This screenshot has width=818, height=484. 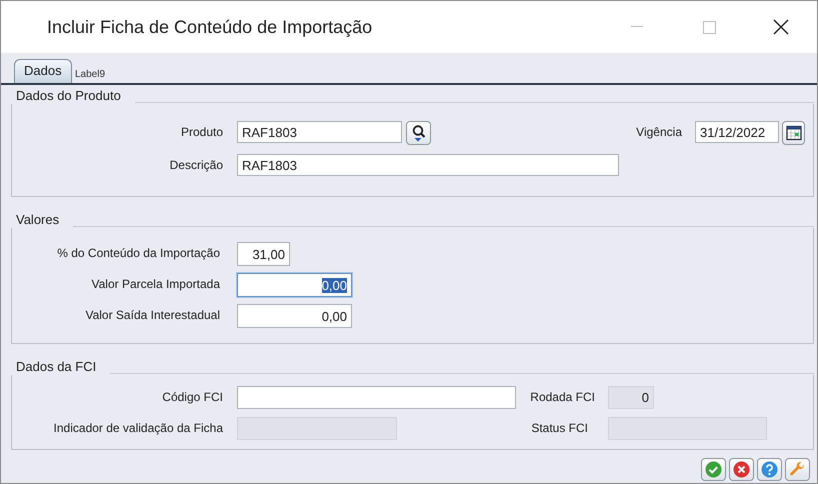 What do you see at coordinates (210, 27) in the screenshot?
I see `window-title: Incluir Ficha de Conteúdo de Importação` at bounding box center [210, 27].